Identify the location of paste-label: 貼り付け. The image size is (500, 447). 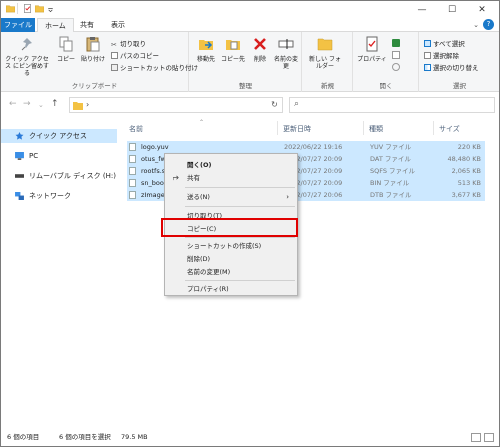
(92, 59).